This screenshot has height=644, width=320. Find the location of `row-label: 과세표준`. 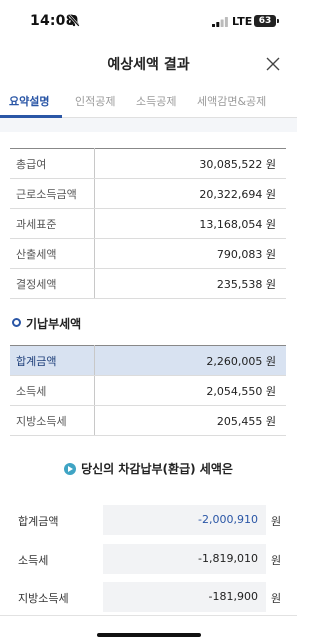

row-label: 과세표준 is located at coordinates (52, 223).